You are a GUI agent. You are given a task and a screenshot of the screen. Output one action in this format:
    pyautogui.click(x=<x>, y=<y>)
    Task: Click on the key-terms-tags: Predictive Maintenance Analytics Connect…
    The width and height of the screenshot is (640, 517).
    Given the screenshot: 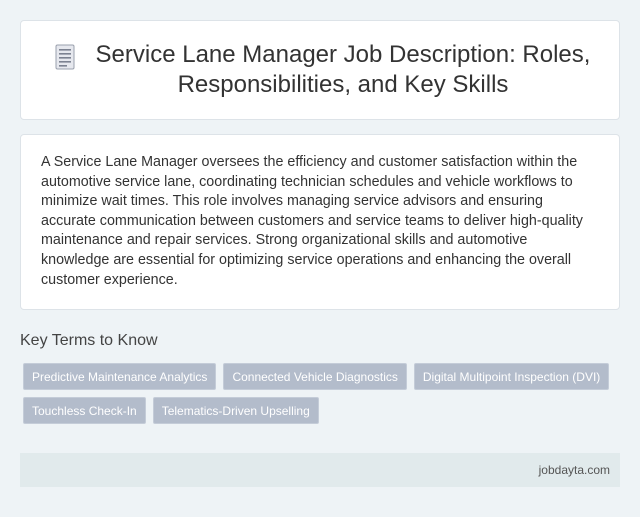 What is the action you would take?
    pyautogui.click(x=323, y=393)
    